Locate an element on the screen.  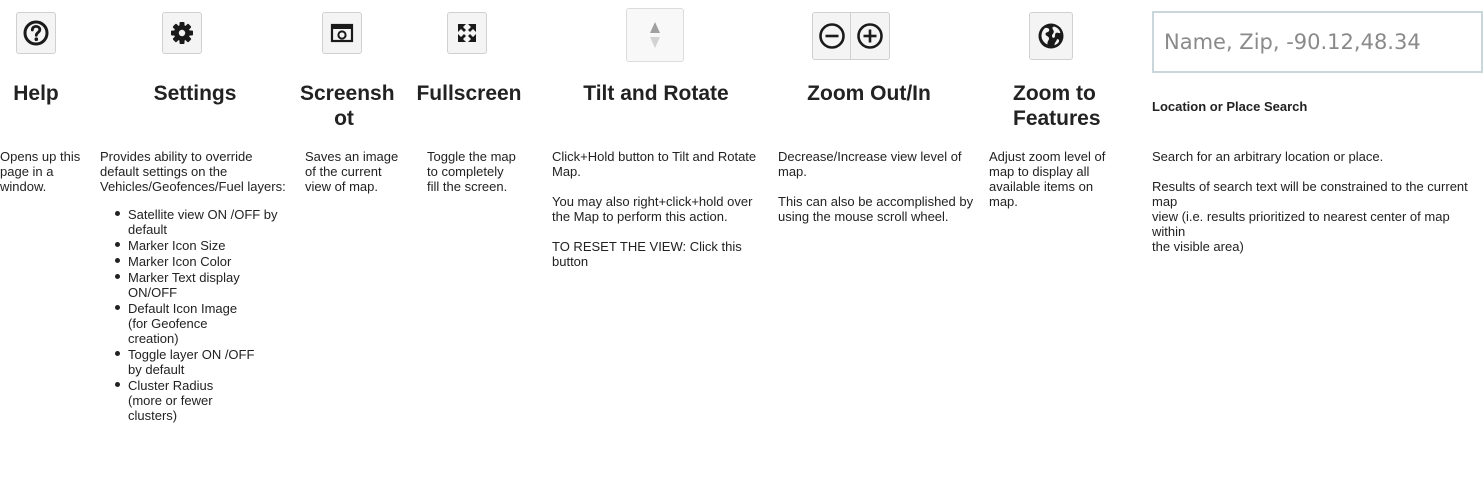
list-item: Marker Icon Size is located at coordinates (201, 245).